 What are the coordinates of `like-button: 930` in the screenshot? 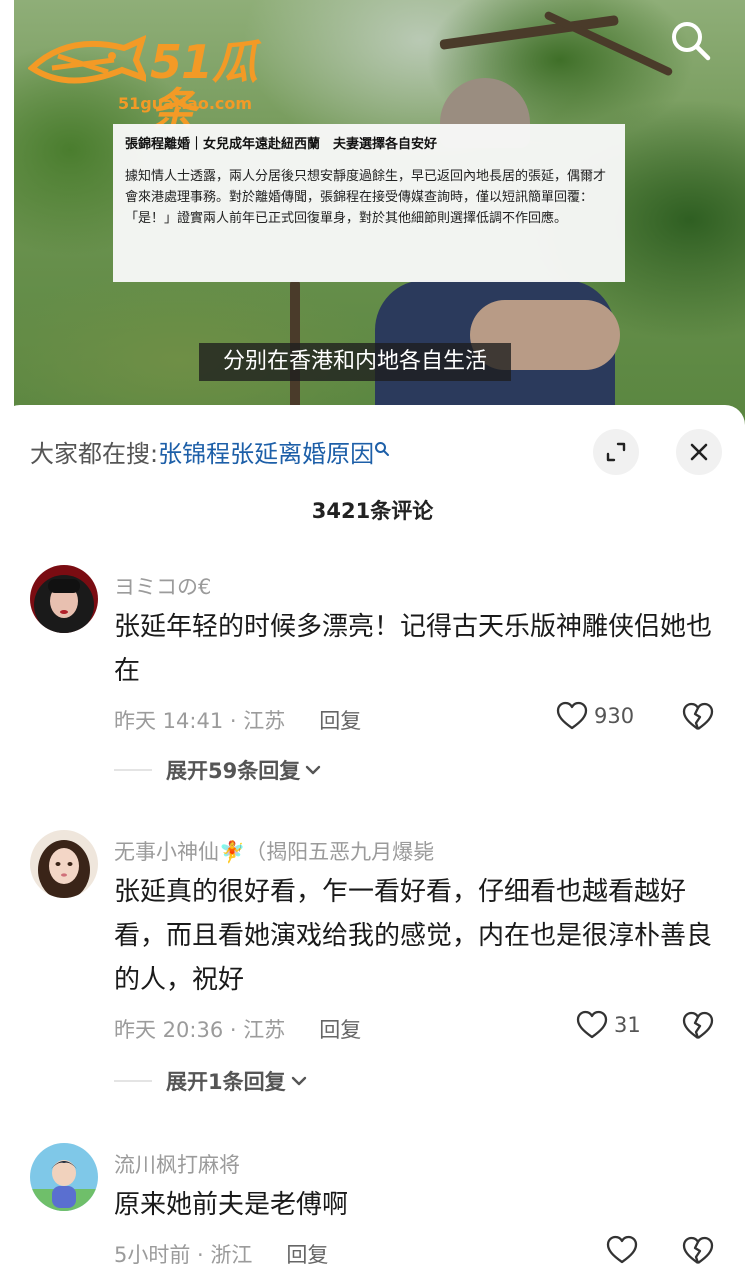 It's located at (595, 716).